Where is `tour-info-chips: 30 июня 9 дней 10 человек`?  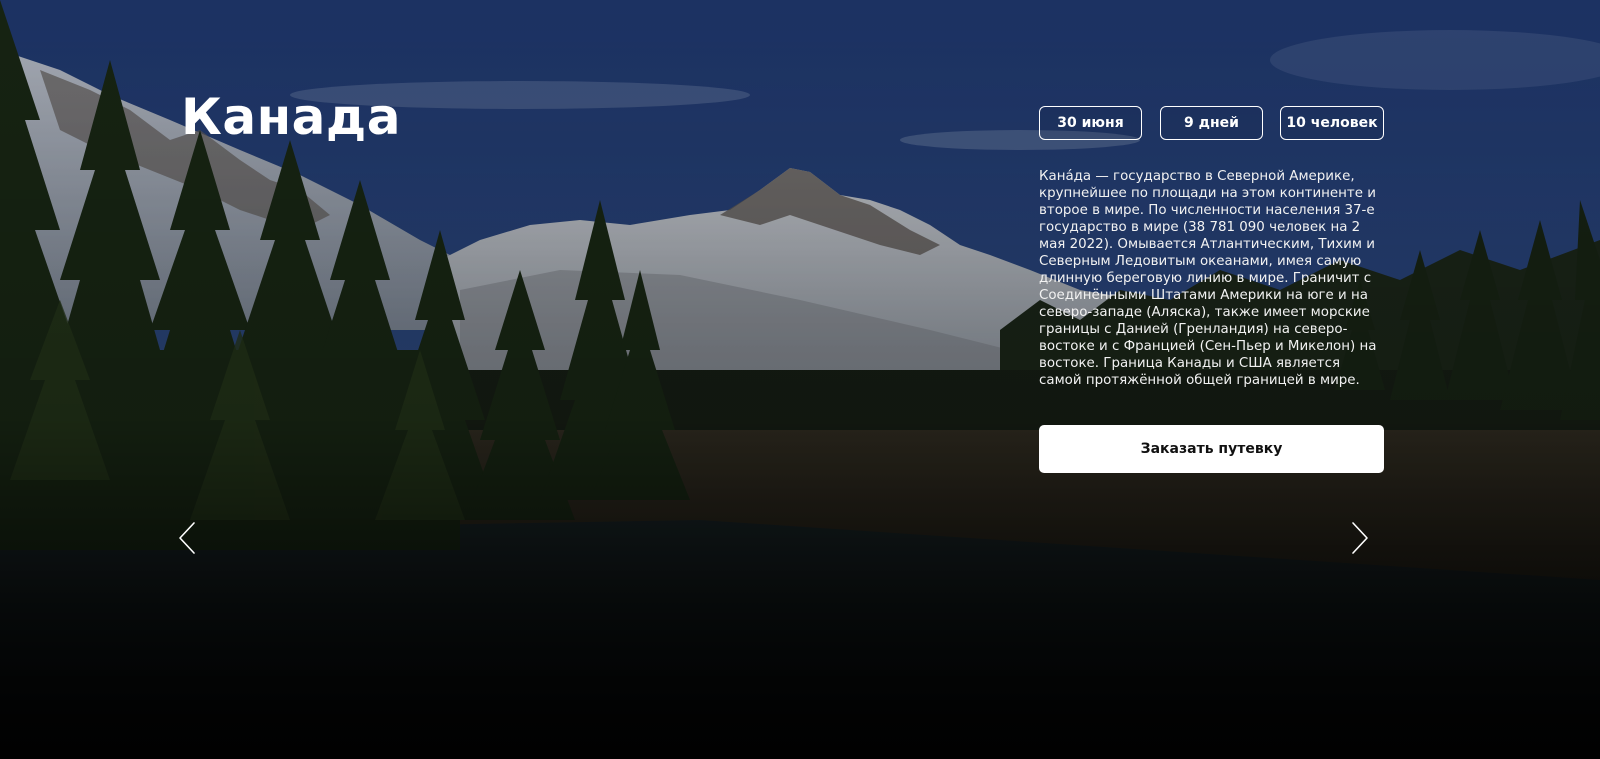 tour-info-chips: 30 июня 9 дней 10 человек is located at coordinates (1211, 124).